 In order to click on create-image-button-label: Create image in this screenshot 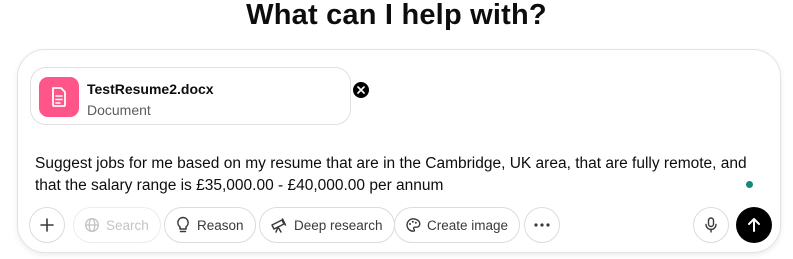, I will do `click(468, 225)`.